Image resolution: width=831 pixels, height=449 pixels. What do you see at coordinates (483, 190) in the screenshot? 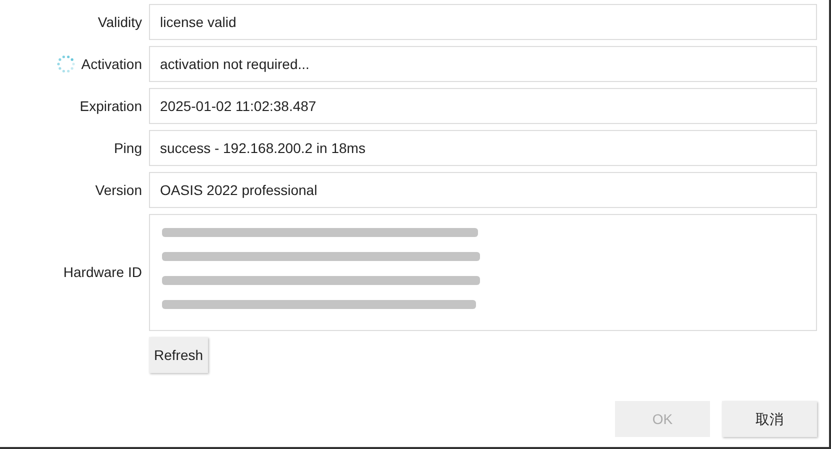
I see `value-field: OASIS 2022 professional` at bounding box center [483, 190].